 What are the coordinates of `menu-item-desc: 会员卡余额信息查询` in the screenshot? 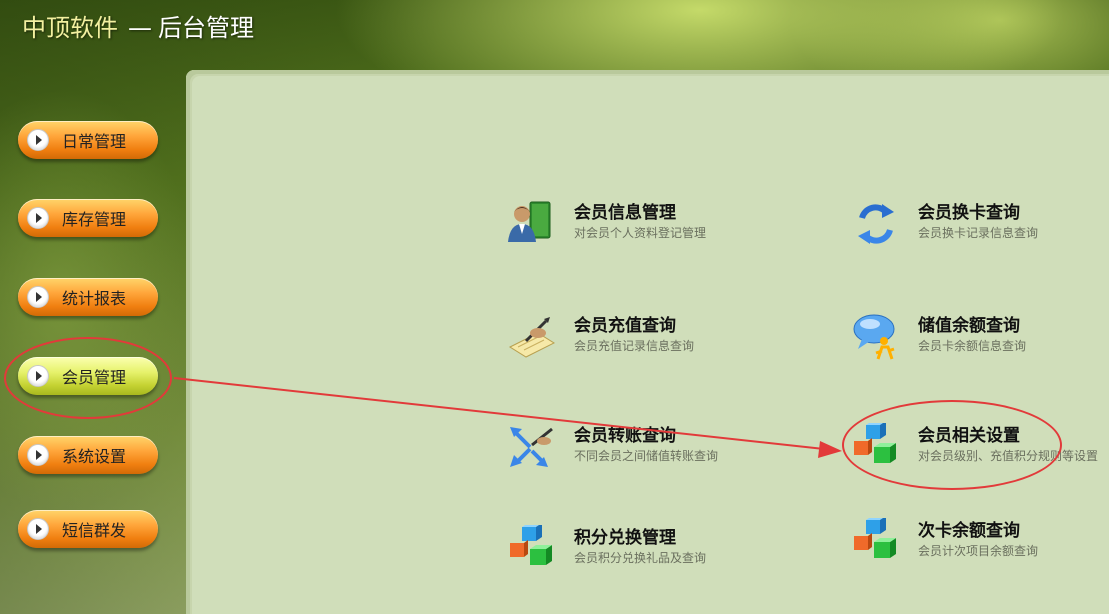 It's located at (972, 346).